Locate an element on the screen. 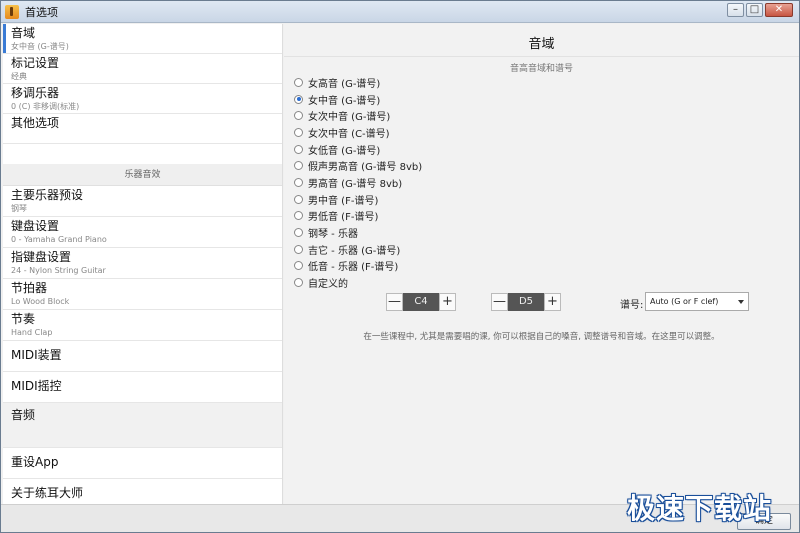 The image size is (800, 533). sidebar-item-keyboard: 键盘设置 0 - Yamaha Grand Piano is located at coordinates (142, 232).